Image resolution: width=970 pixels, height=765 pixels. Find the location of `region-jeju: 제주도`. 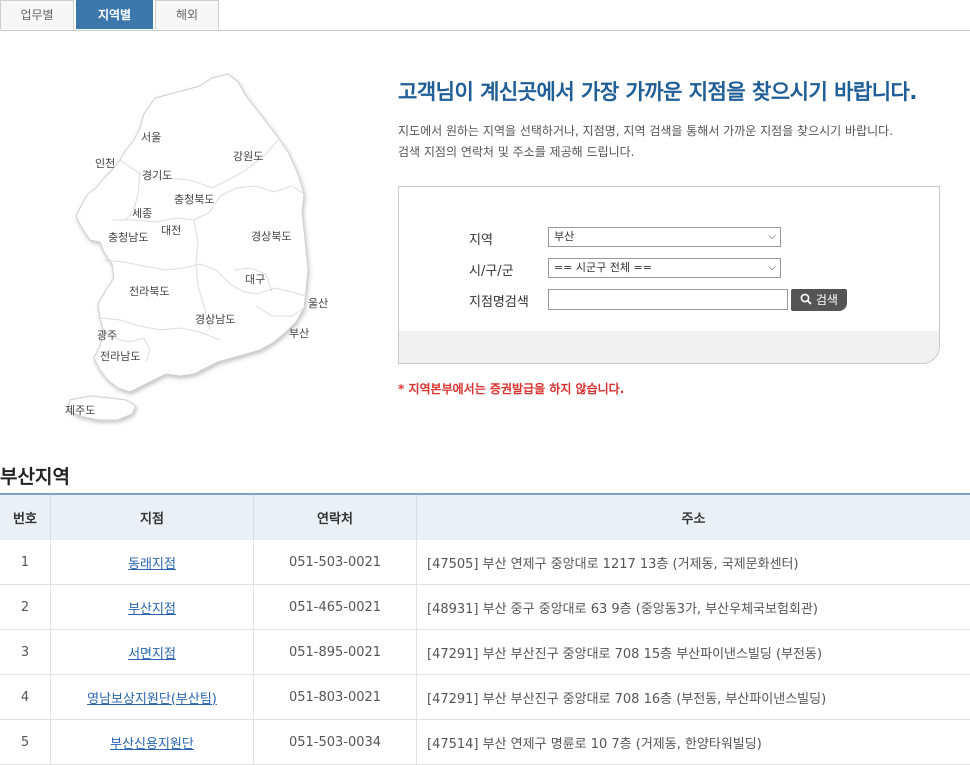

region-jeju: 제주도 is located at coordinates (80, 410).